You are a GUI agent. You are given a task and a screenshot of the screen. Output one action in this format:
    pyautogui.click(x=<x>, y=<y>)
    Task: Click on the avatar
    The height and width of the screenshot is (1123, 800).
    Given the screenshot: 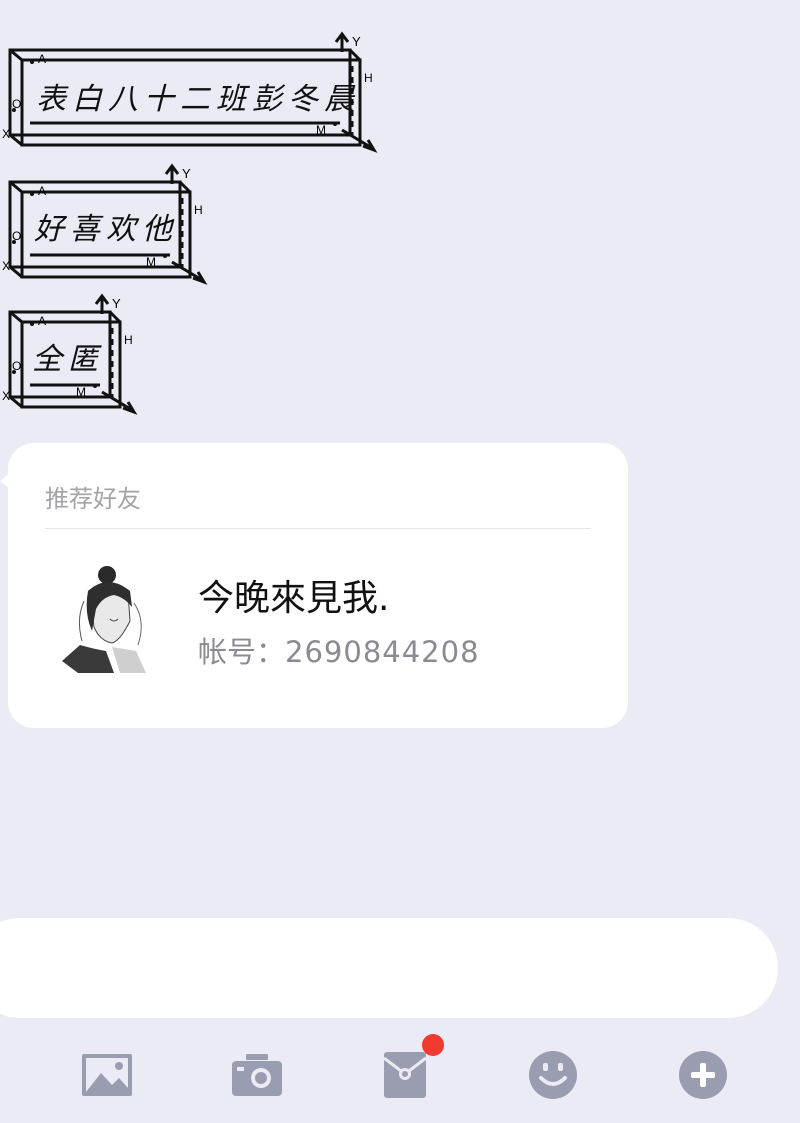 What is the action you would take?
    pyautogui.click(x=110, y=617)
    